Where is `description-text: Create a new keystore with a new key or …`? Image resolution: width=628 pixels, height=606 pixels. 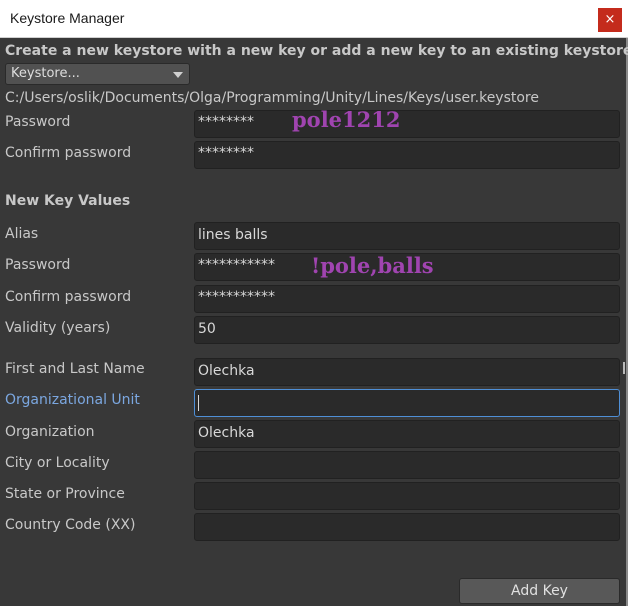 description-text: Create a new keystore with a new key or … is located at coordinates (316, 51).